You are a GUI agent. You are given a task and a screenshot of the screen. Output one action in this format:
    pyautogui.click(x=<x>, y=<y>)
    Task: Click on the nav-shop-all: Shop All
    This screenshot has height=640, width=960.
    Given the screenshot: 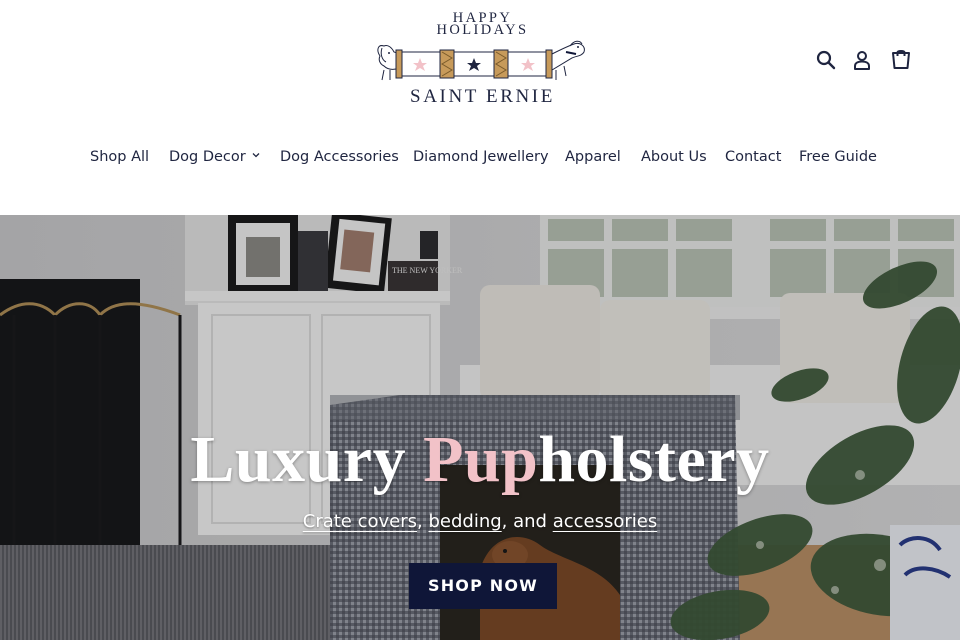 What is the action you would take?
    pyautogui.click(x=119, y=157)
    